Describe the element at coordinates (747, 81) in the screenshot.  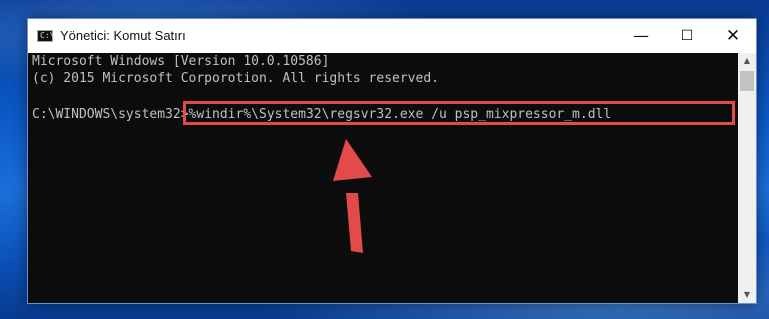
I see `scroll-thumb` at that location.